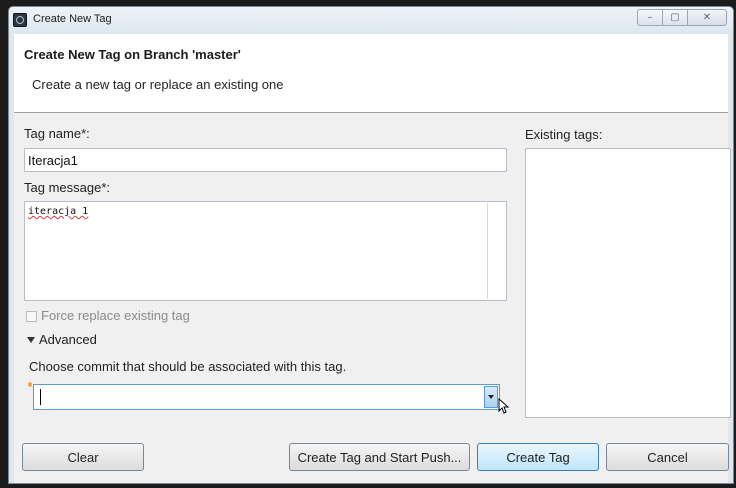  Describe the element at coordinates (20, 20) in the screenshot. I see `app-icon` at that location.